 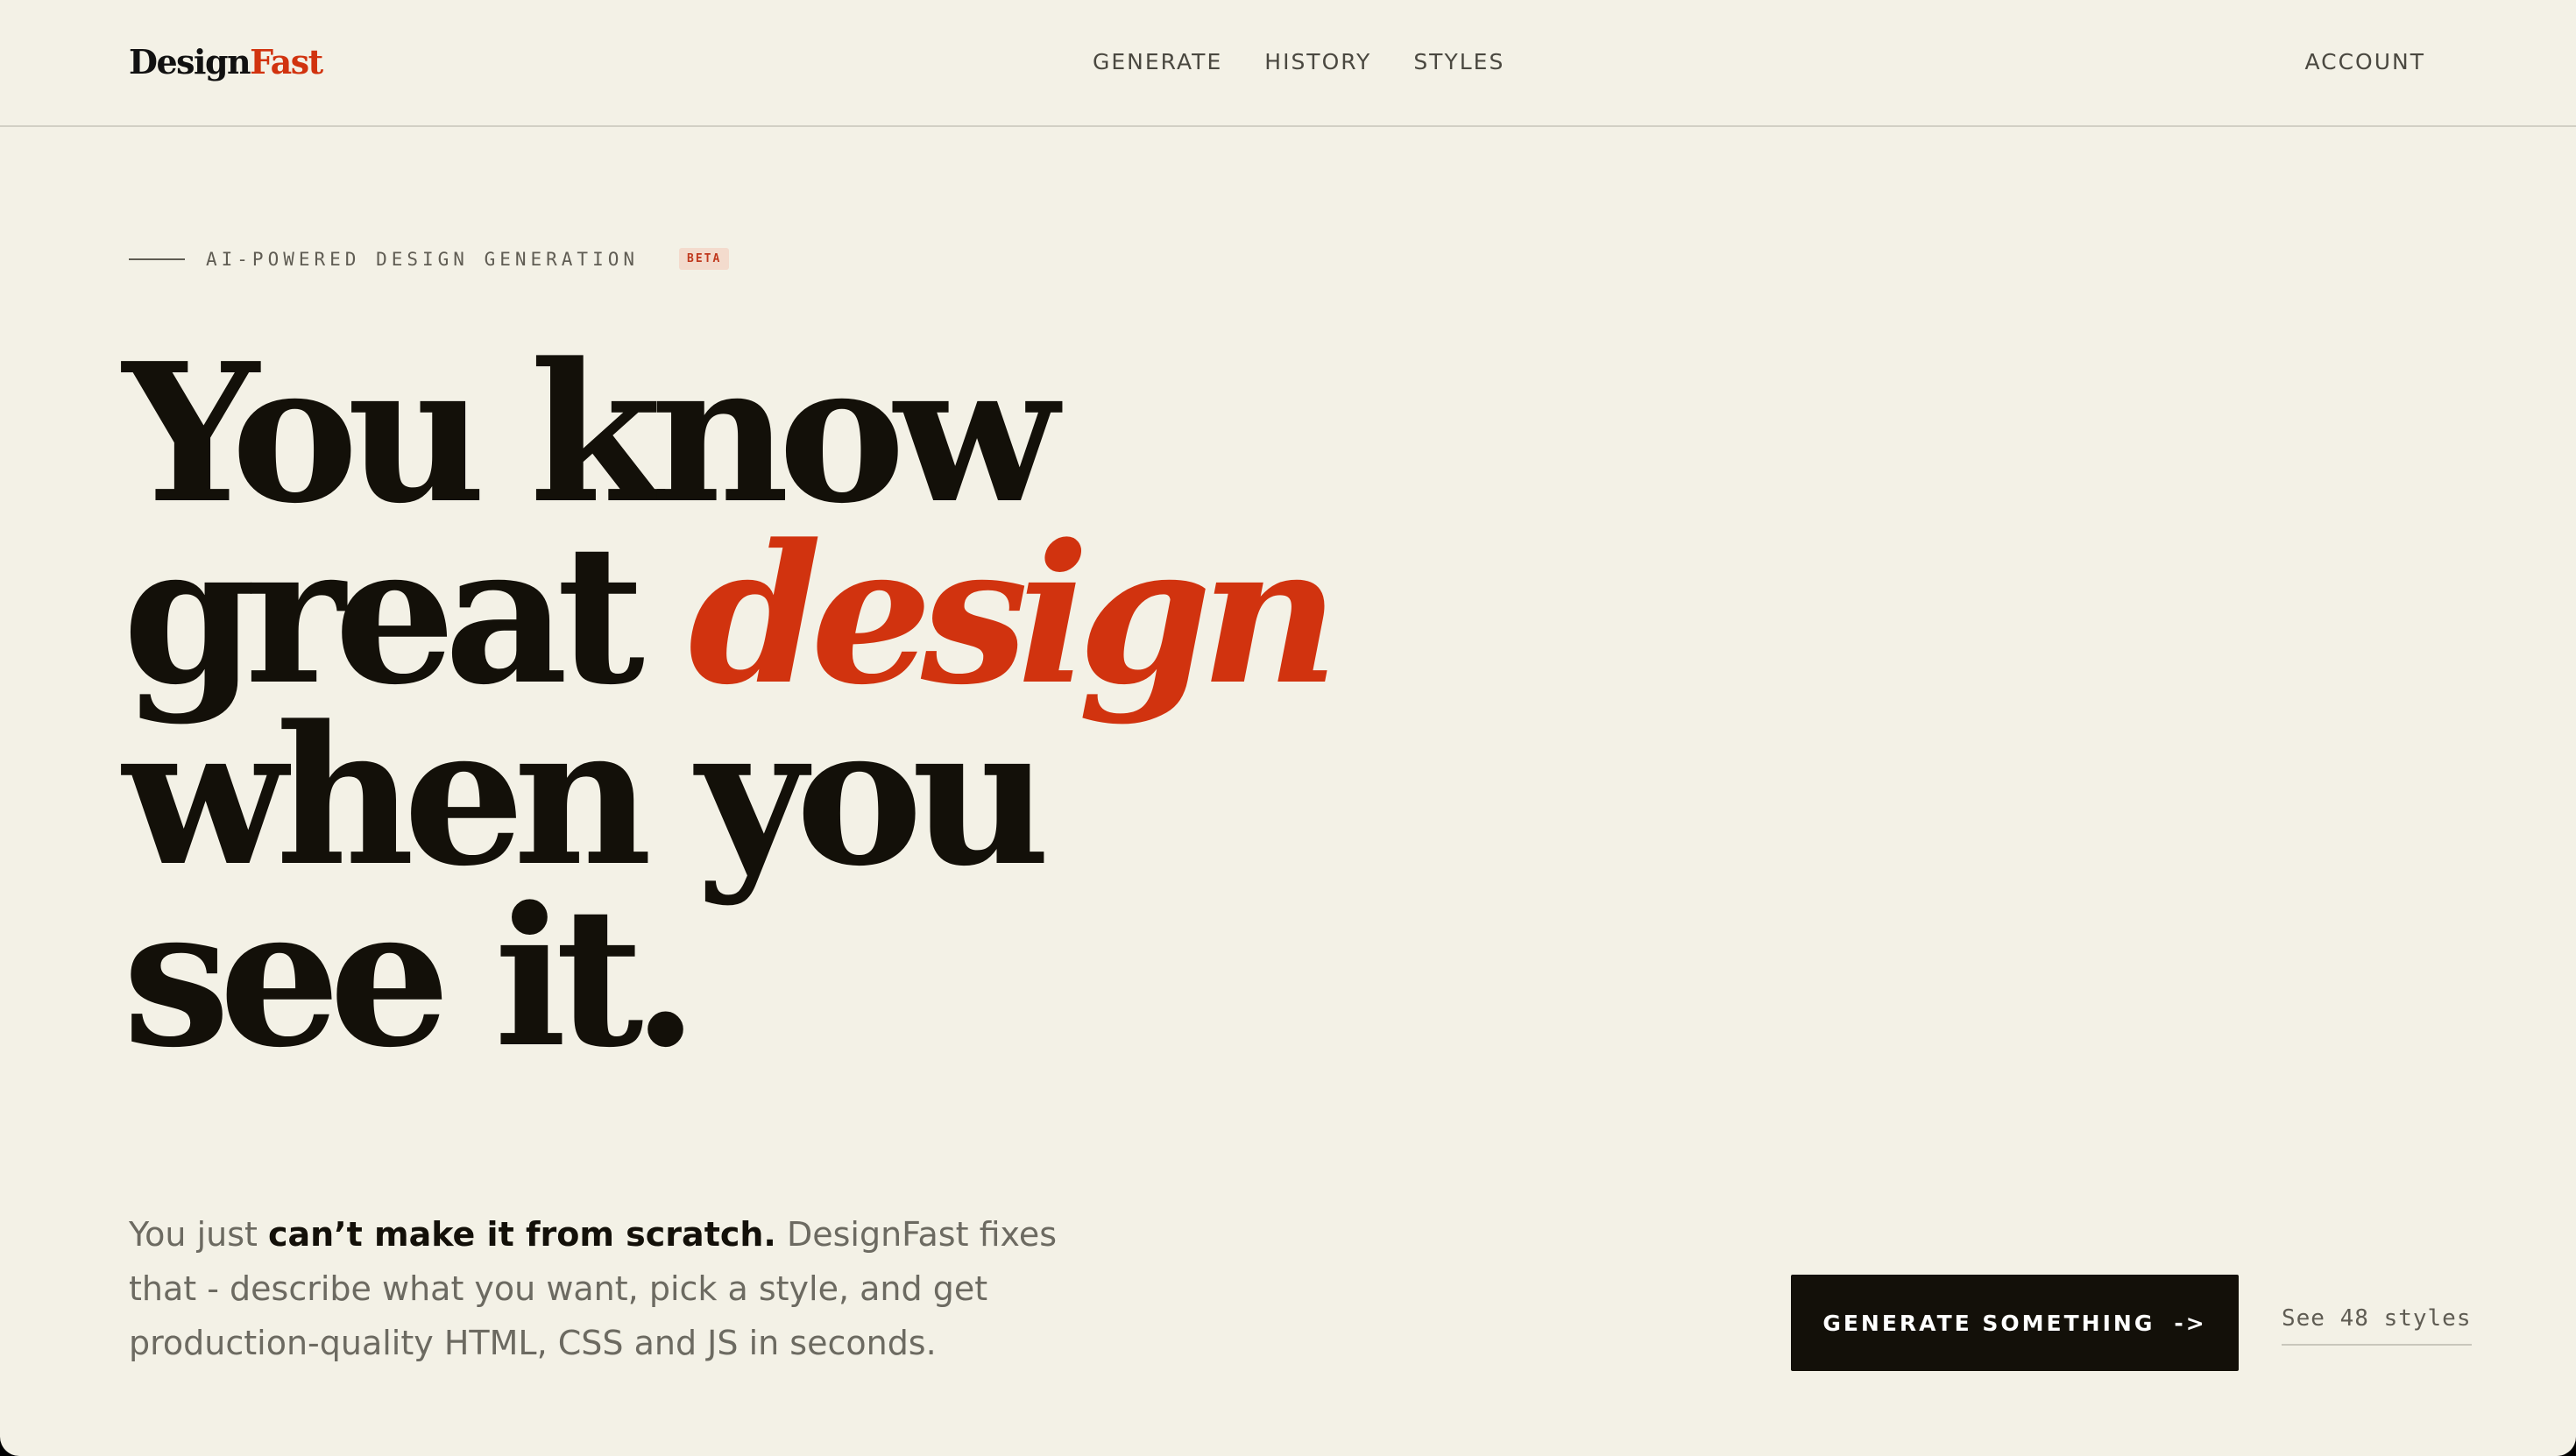 I want to click on nav-history: HISTORY, so click(x=1317, y=61).